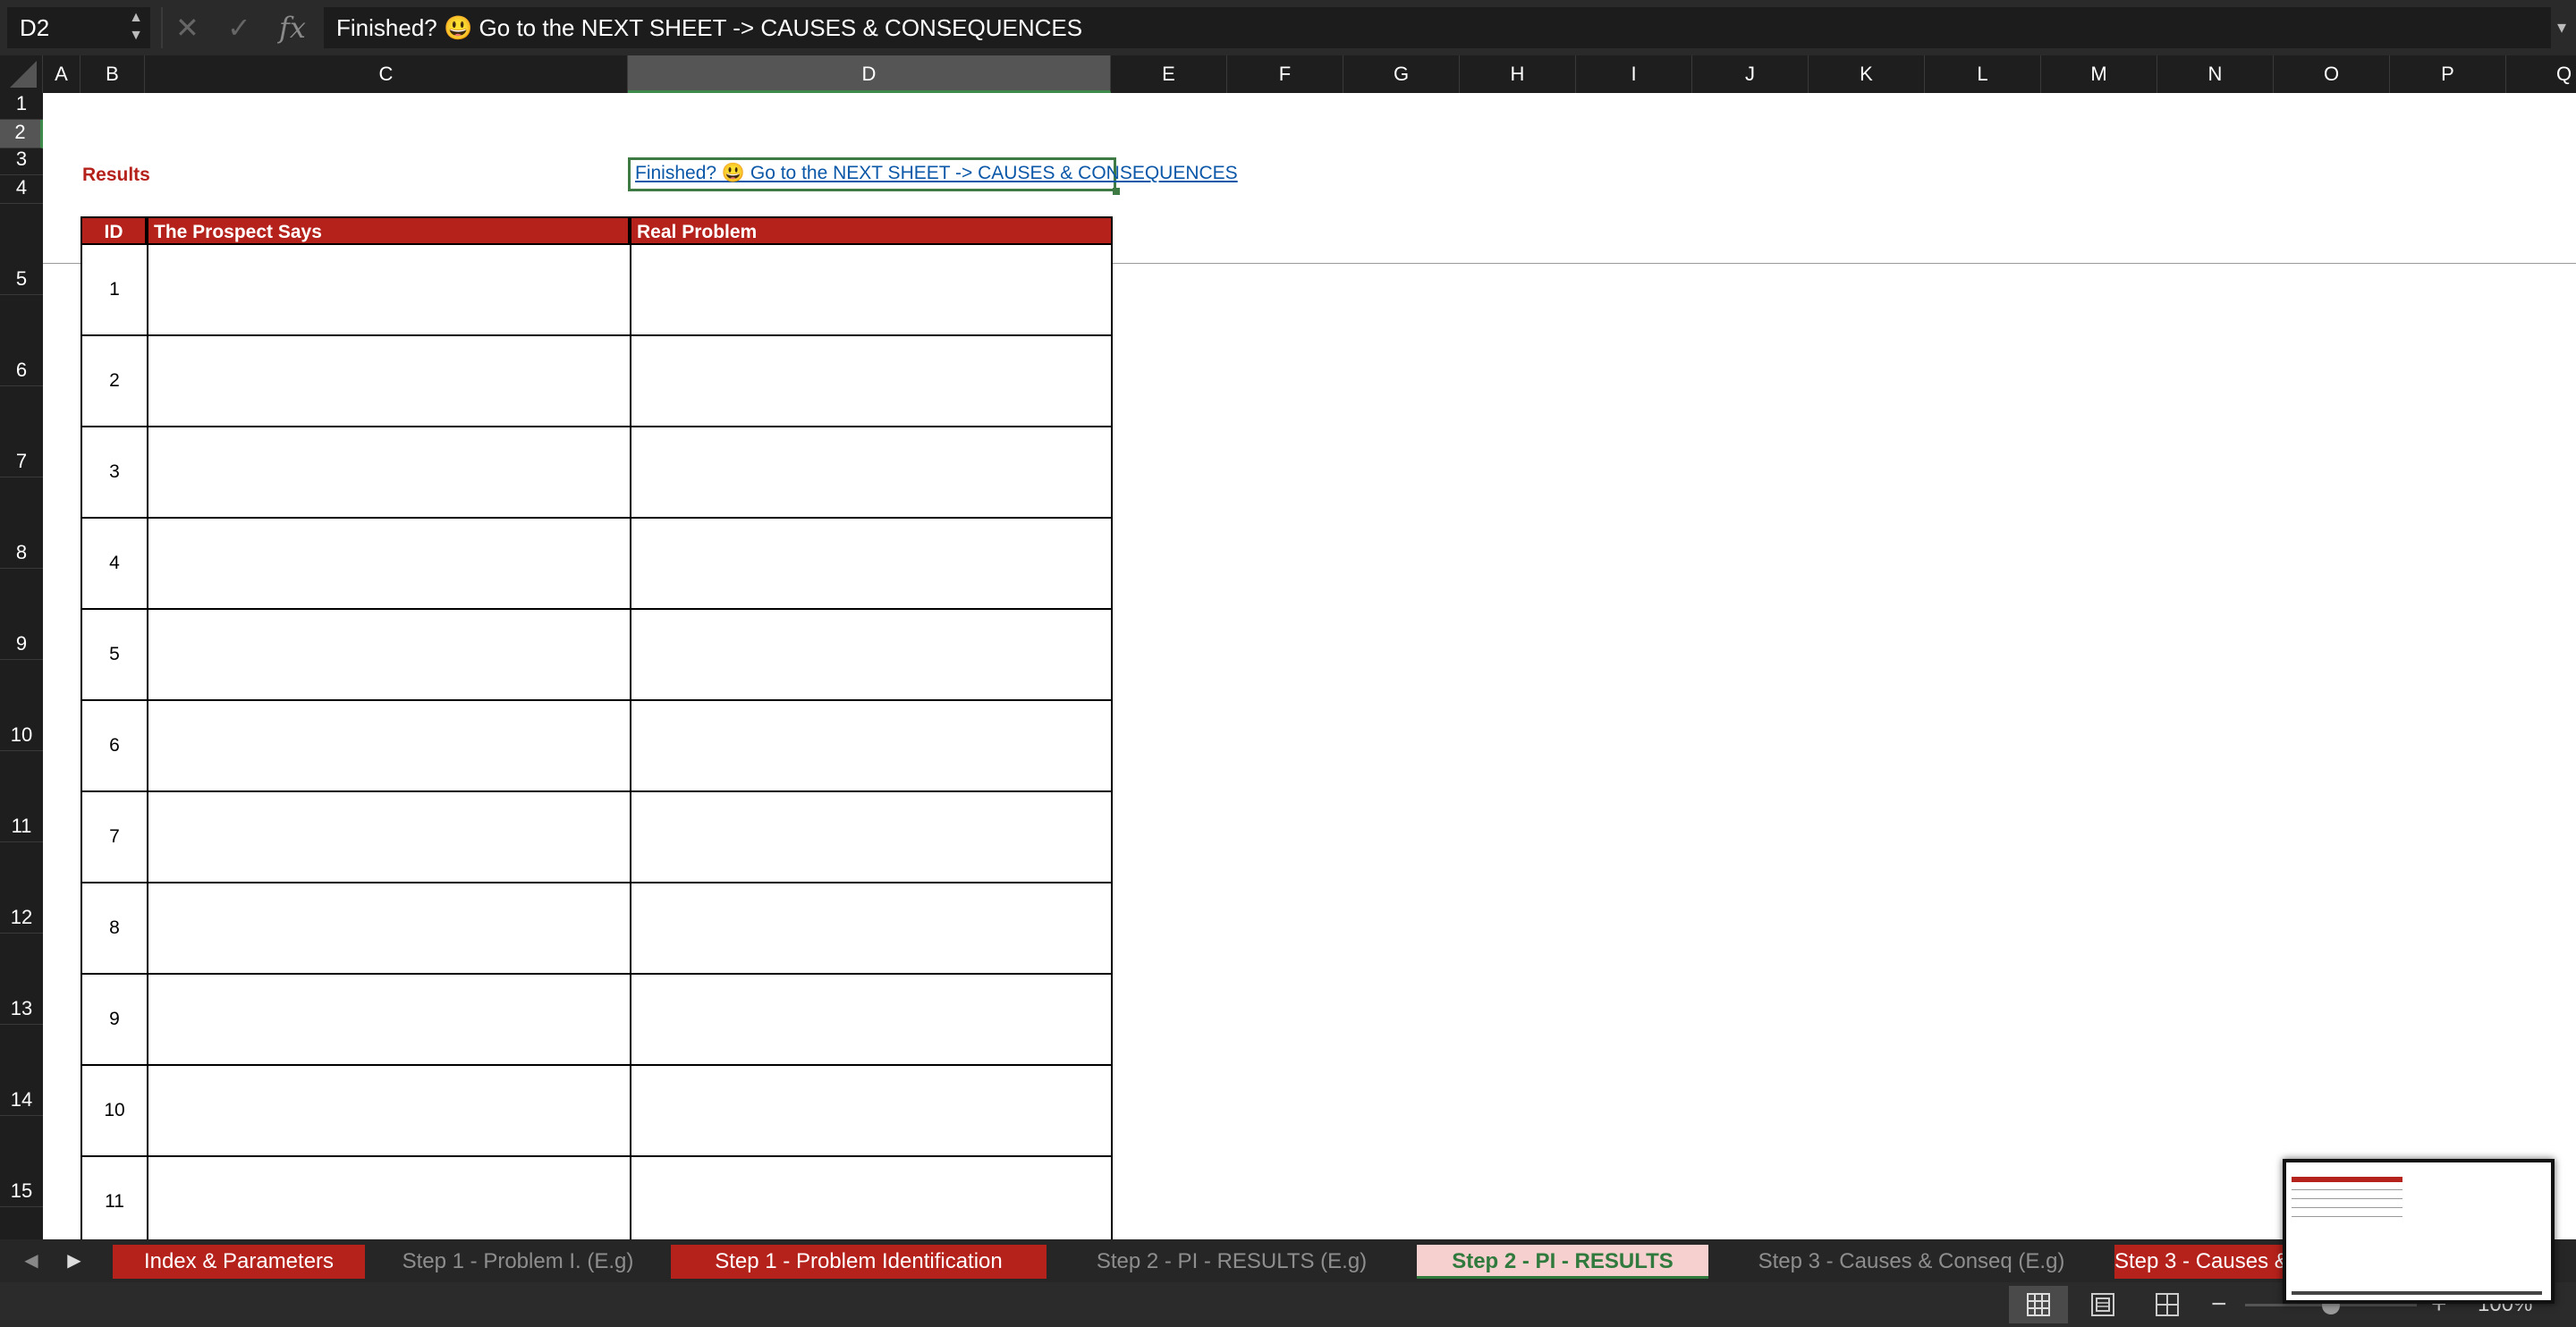 This screenshot has width=2576, height=1327. What do you see at coordinates (31, 1260) in the screenshot?
I see `previous-sheet-icon: ◀` at bounding box center [31, 1260].